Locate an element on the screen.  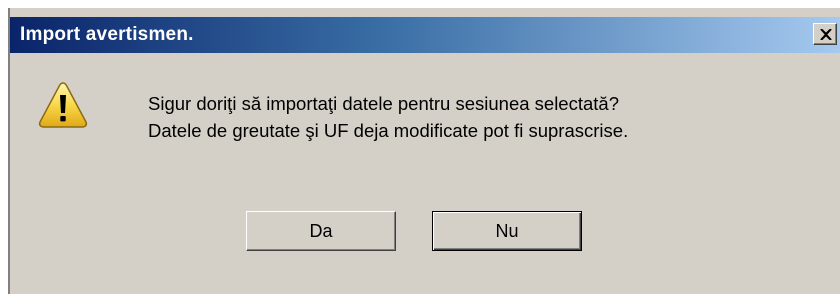
close-button is located at coordinates (825, 34).